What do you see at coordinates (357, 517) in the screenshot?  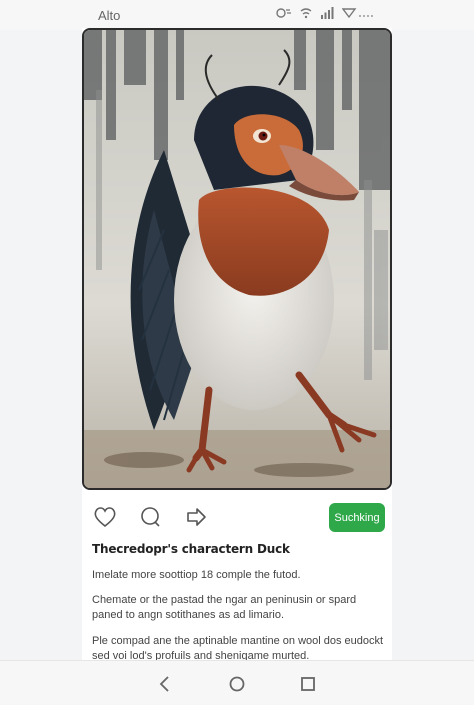 I see `follow-button: Suchking` at bounding box center [357, 517].